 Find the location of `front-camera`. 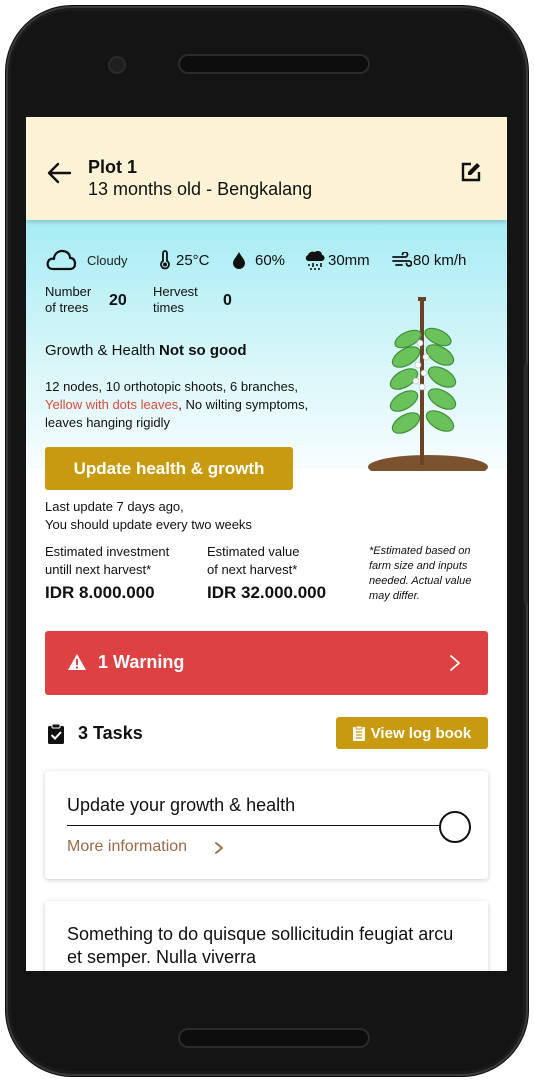

front-camera is located at coordinates (117, 65).